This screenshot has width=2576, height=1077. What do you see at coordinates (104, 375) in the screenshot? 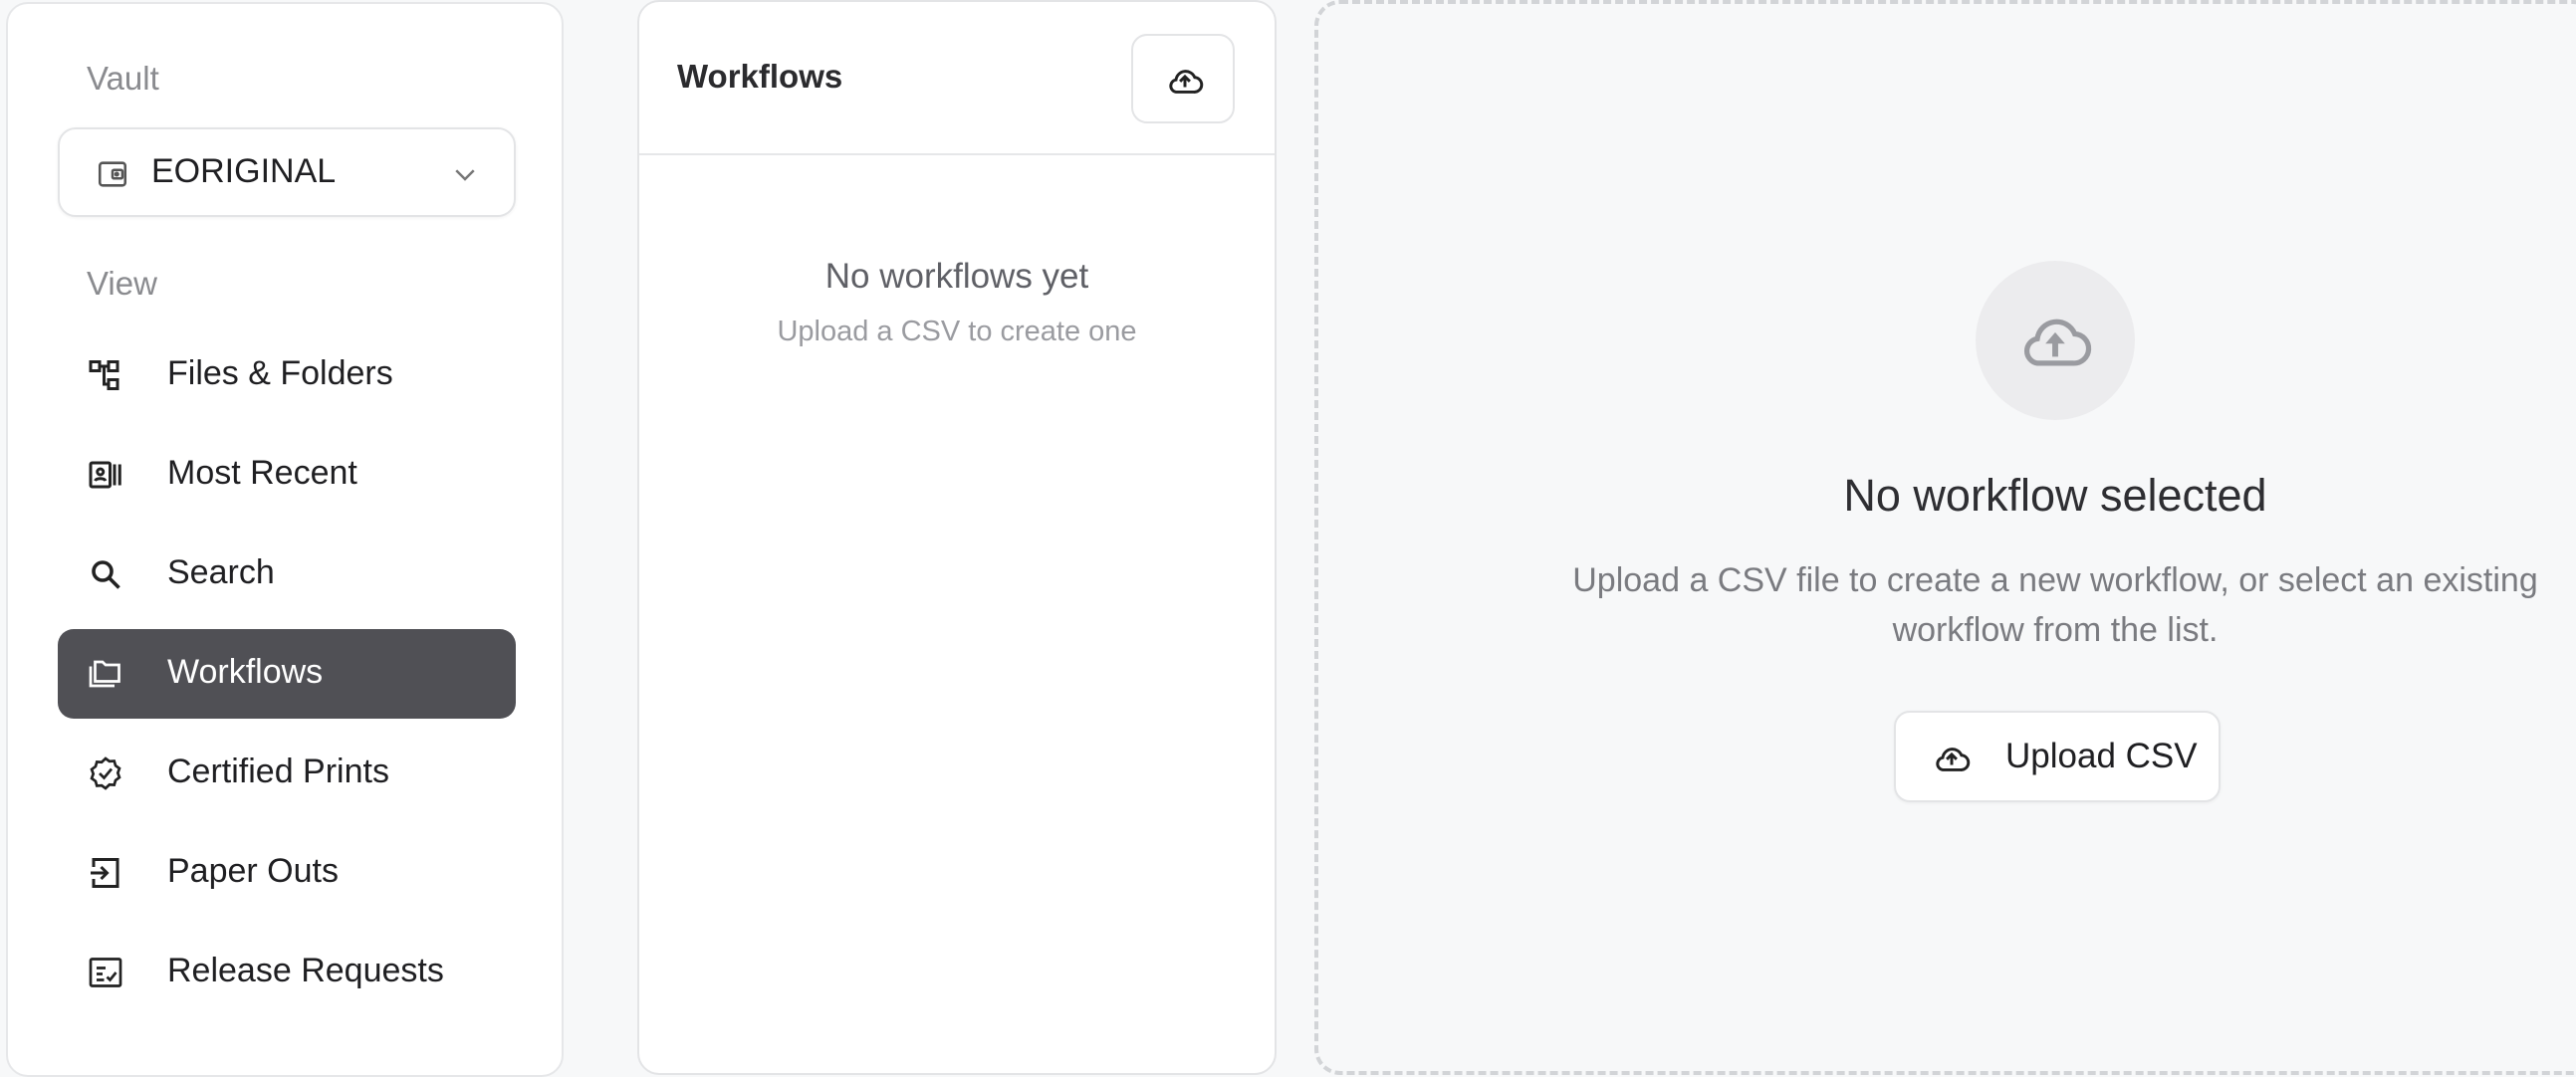
I see `hierarchy-icon` at bounding box center [104, 375].